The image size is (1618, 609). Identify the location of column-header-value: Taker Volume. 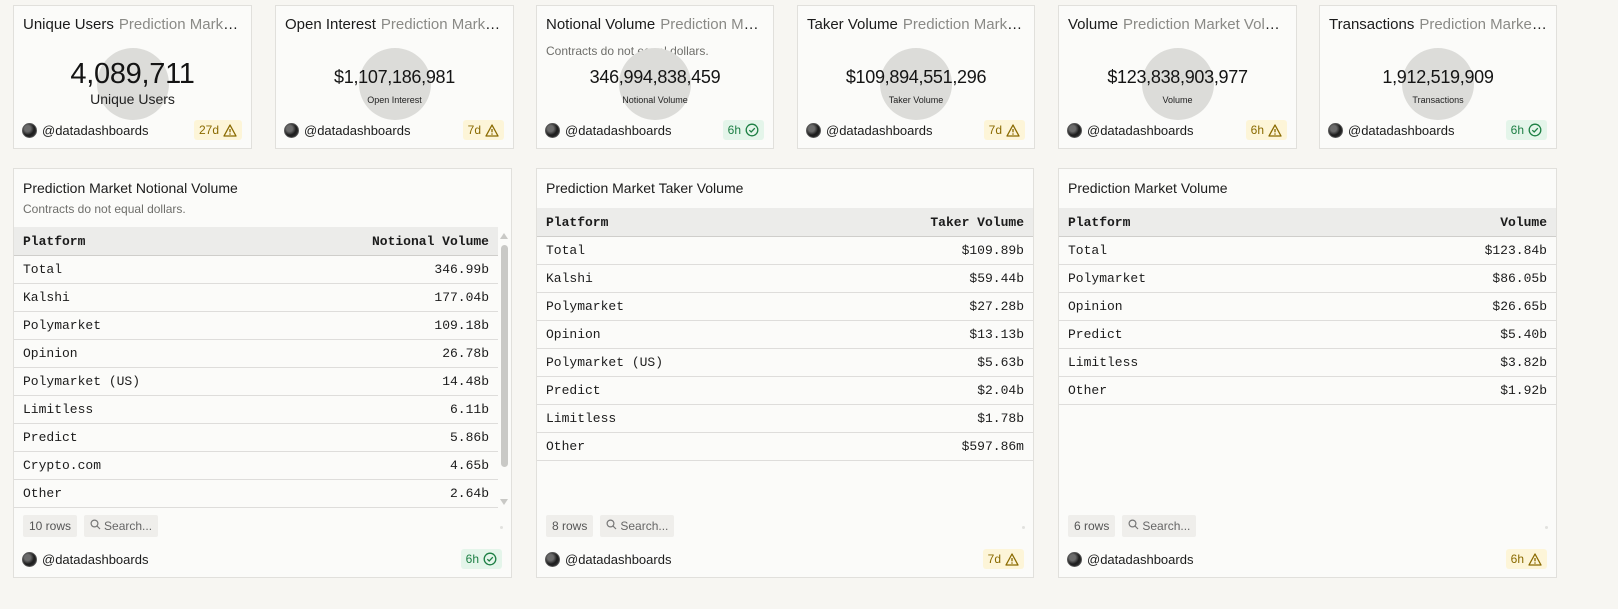
(977, 222).